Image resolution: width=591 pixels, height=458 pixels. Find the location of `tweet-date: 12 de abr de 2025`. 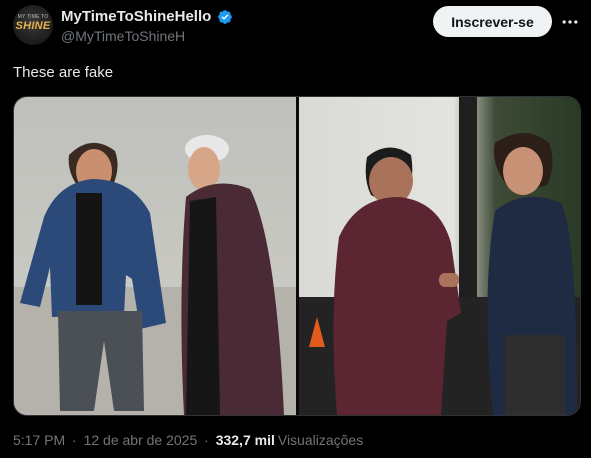

tweet-date: 12 de abr de 2025 is located at coordinates (141, 440).